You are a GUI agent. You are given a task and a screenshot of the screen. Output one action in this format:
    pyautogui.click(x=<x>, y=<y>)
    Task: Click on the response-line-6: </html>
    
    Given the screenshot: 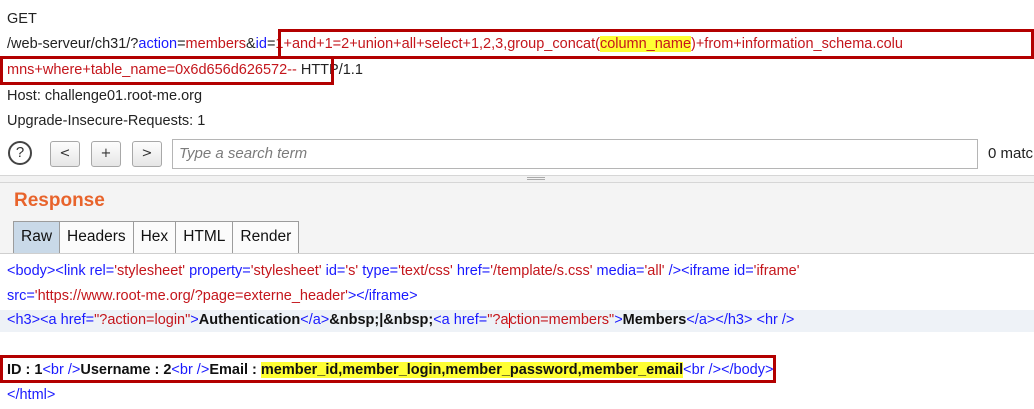 What is the action you would take?
    pyautogui.click(x=31, y=396)
    